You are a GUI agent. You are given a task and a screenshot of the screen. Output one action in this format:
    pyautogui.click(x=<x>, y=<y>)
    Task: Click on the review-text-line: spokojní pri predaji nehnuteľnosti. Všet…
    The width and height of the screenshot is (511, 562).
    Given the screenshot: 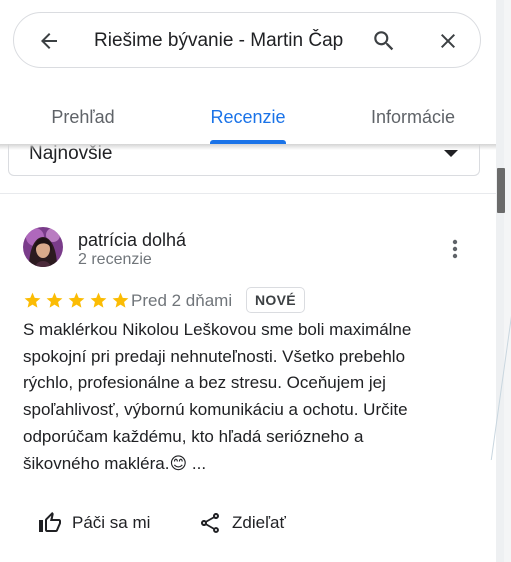 What is the action you would take?
    pyautogui.click(x=214, y=356)
    